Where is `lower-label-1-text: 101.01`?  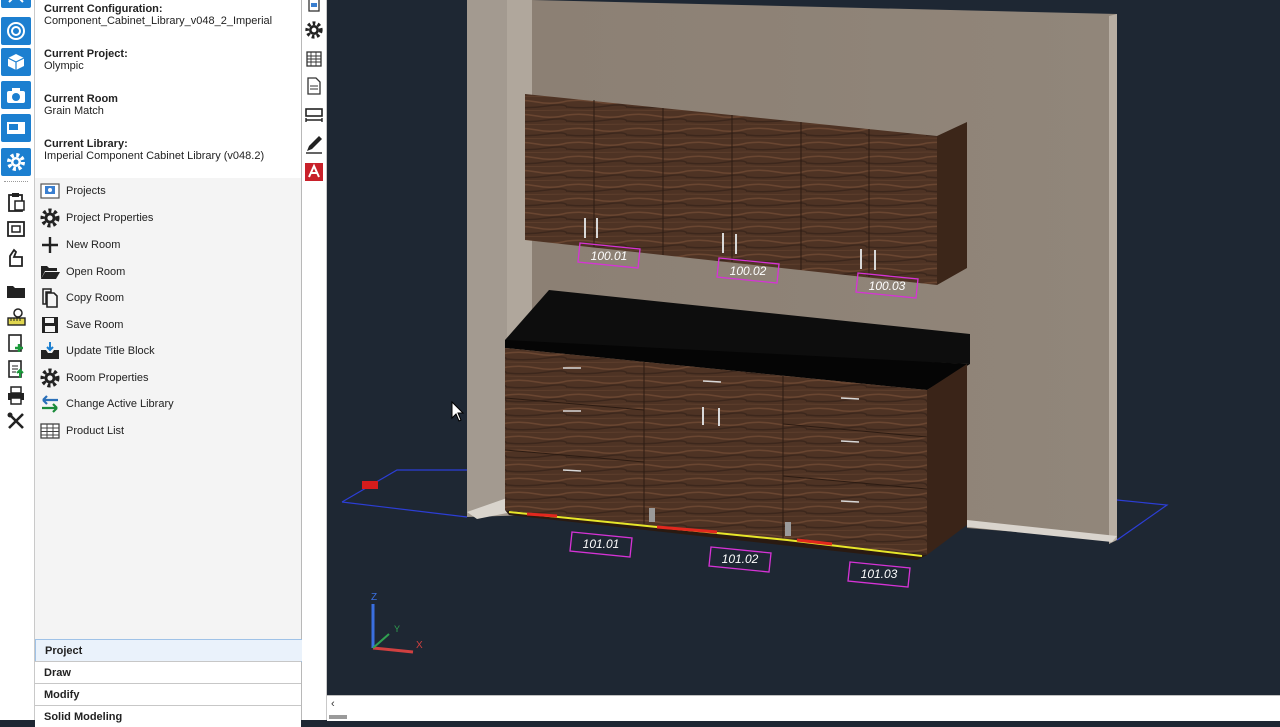
lower-label-1-text: 101.01 is located at coordinates (601, 544).